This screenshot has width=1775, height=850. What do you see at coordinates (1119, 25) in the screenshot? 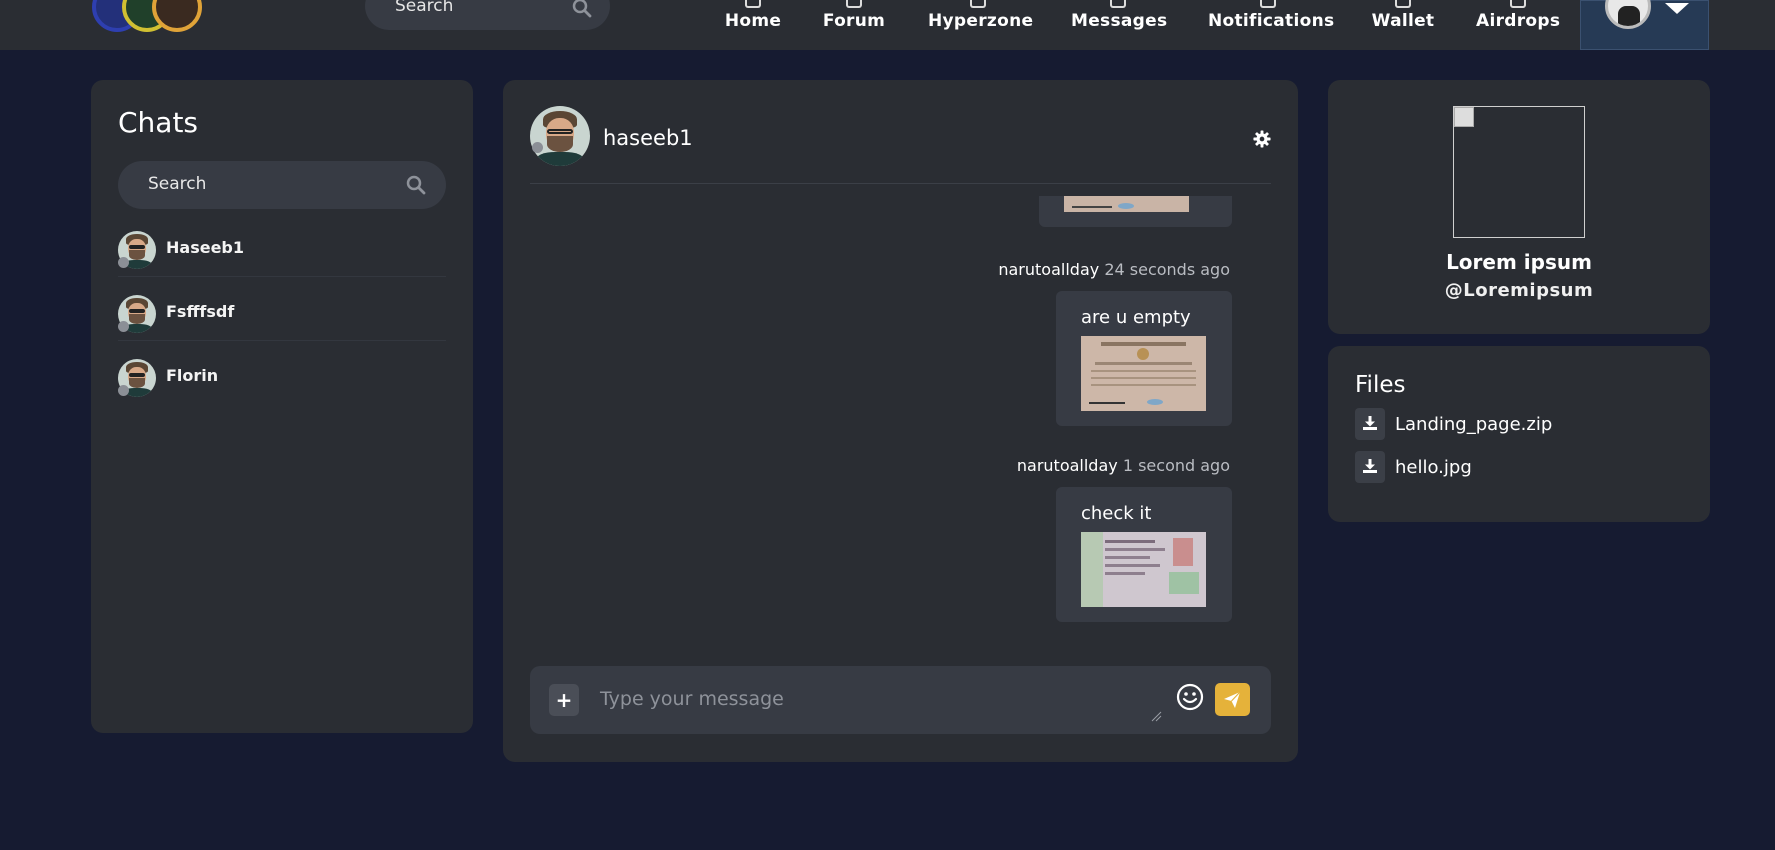
I see `nav-messages: Messages` at bounding box center [1119, 25].